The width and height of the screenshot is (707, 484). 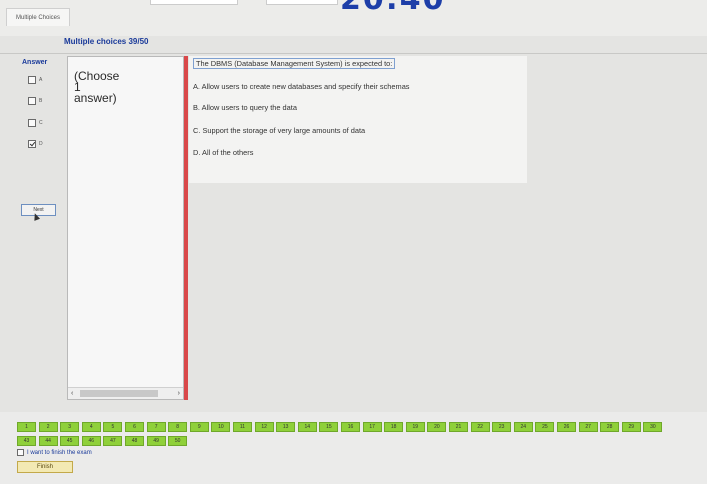 What do you see at coordinates (631, 427) in the screenshot?
I see `question-number-button: 29` at bounding box center [631, 427].